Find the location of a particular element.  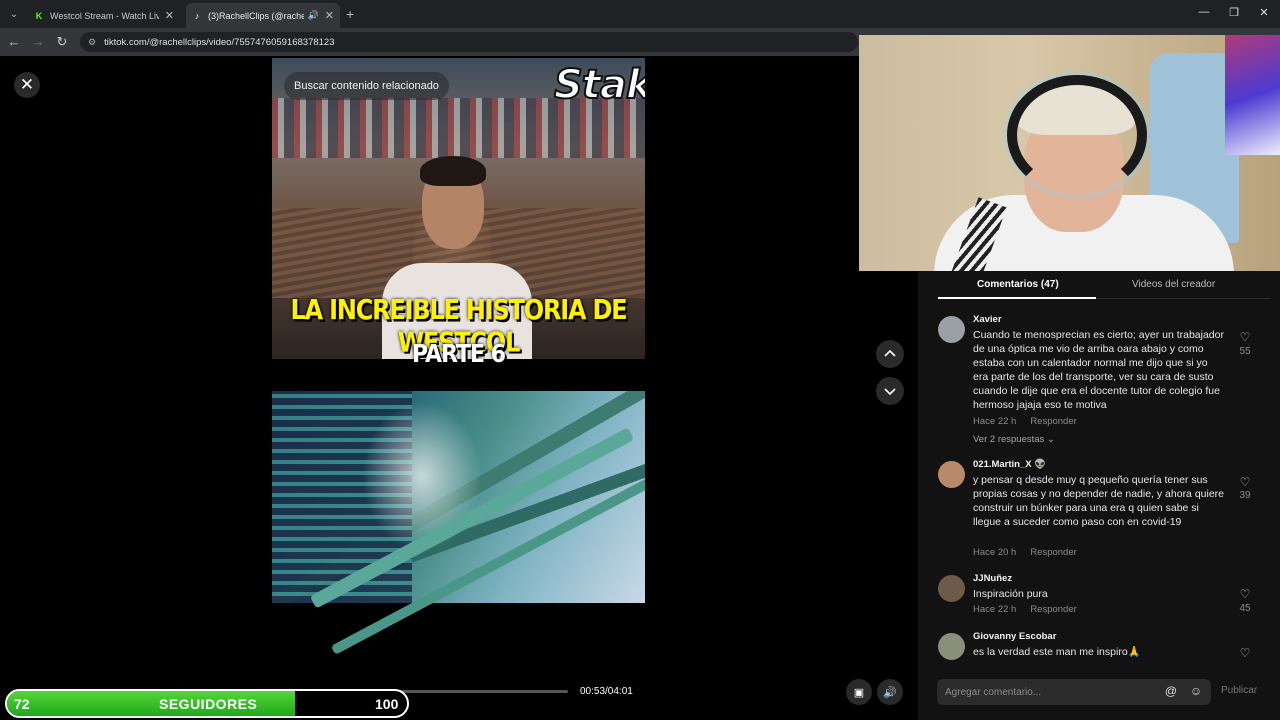

comment-username: Giovanny Escobar is located at coordinates (1014, 636).